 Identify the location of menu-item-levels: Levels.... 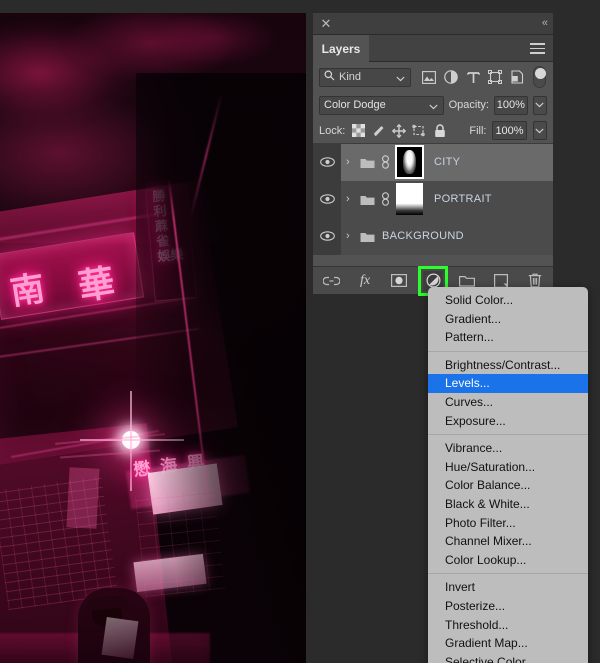
(508, 383).